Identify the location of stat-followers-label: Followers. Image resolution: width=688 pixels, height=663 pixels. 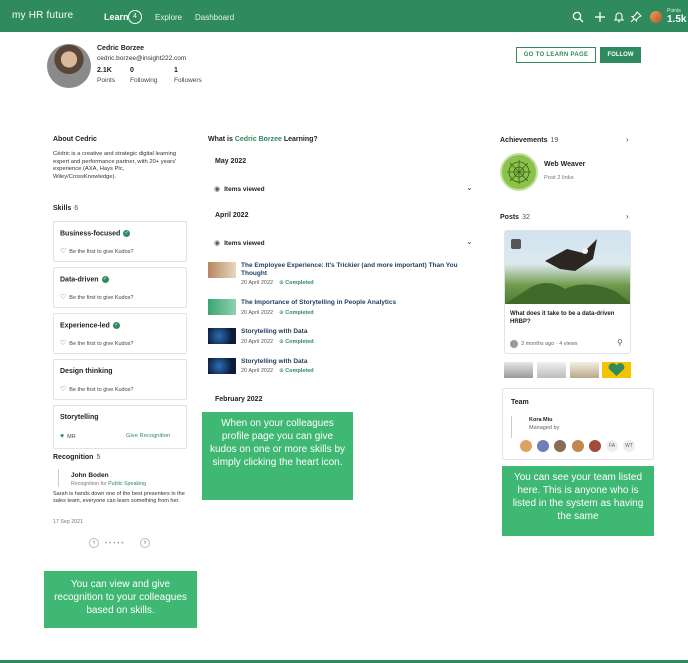
(188, 80).